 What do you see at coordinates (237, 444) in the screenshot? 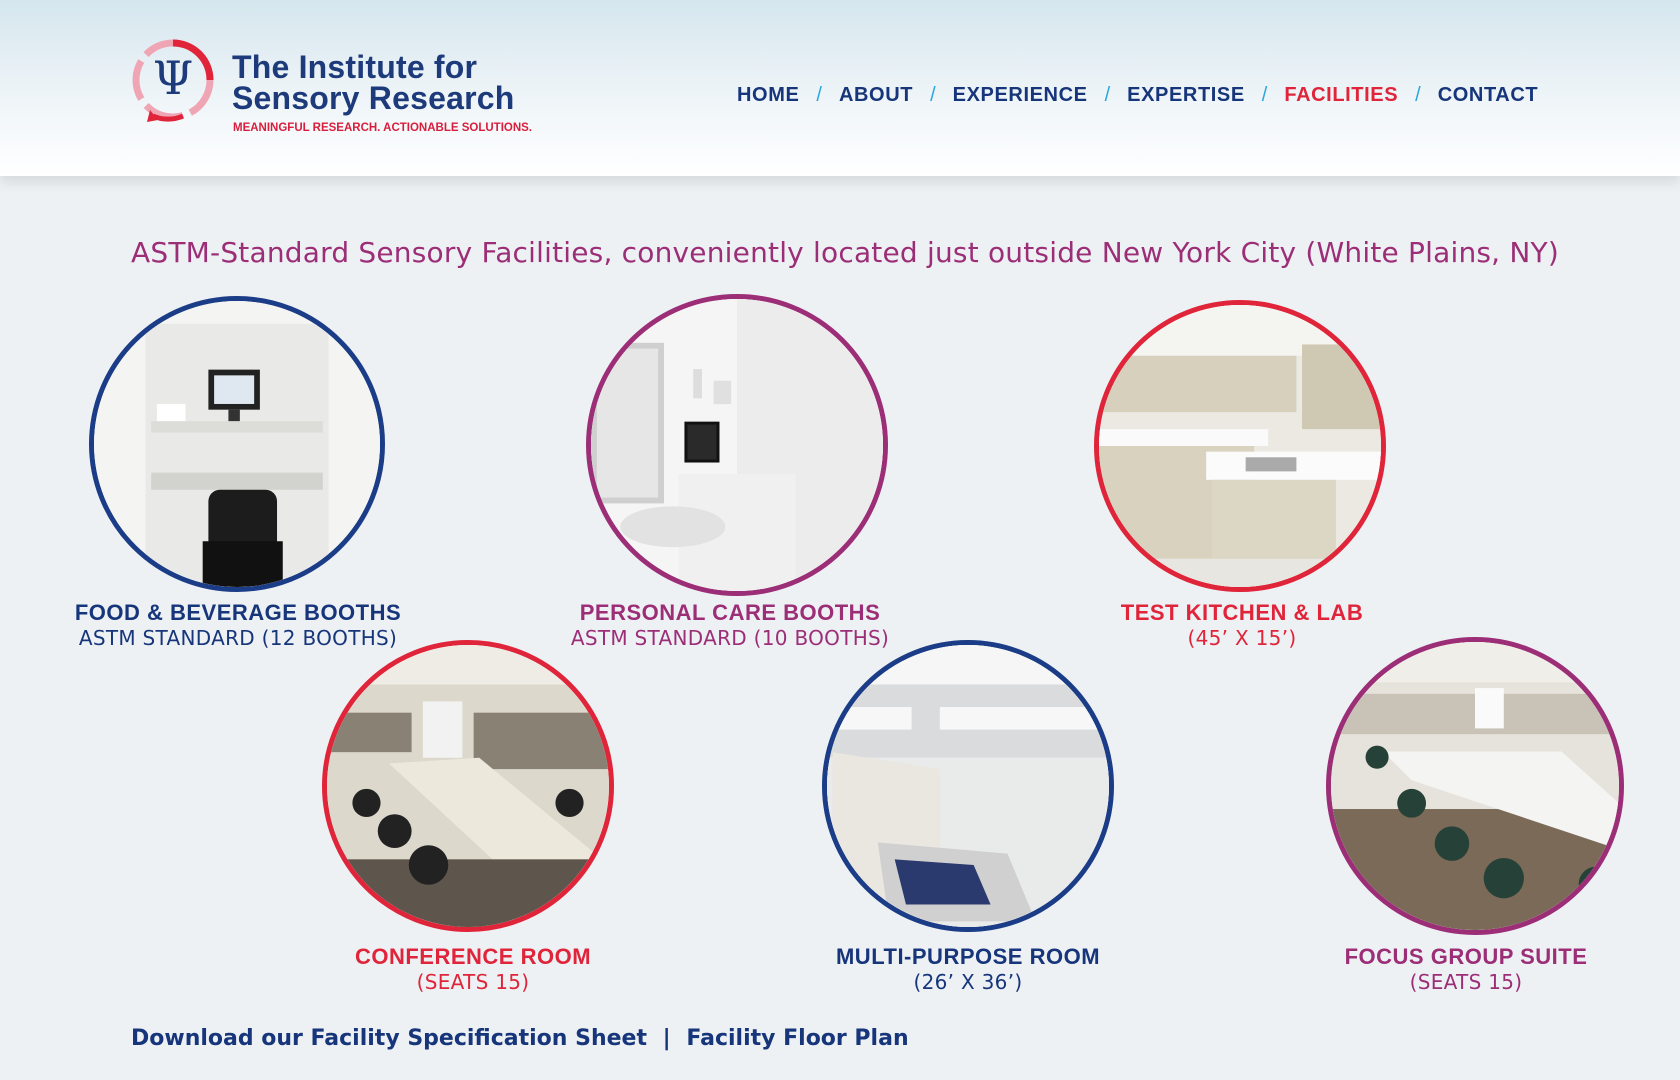
I see `food-beverage-booth-photo` at bounding box center [237, 444].